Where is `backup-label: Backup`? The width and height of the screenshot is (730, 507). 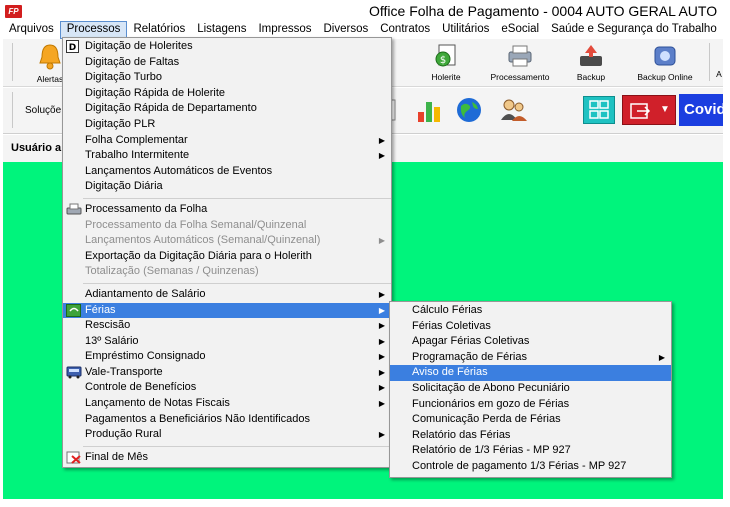 backup-label: Backup is located at coordinates (591, 77).